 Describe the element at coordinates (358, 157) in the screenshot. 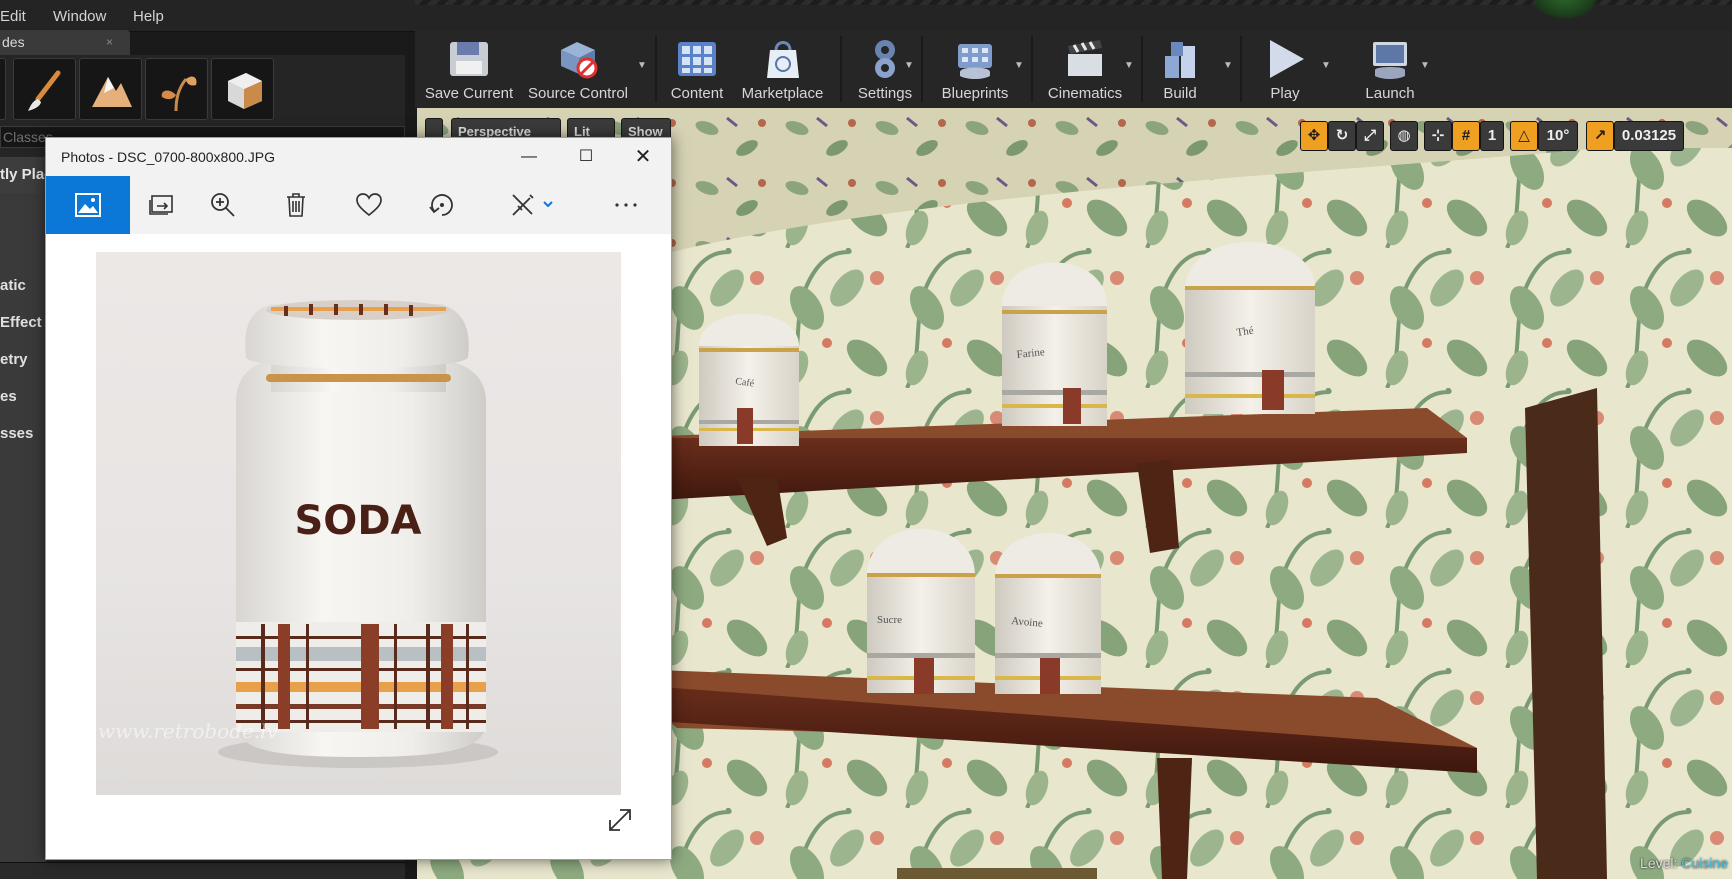

I see `photos-titlebar: Photos - DSC_0700-800x800.JPG — ☐ ✕` at that location.